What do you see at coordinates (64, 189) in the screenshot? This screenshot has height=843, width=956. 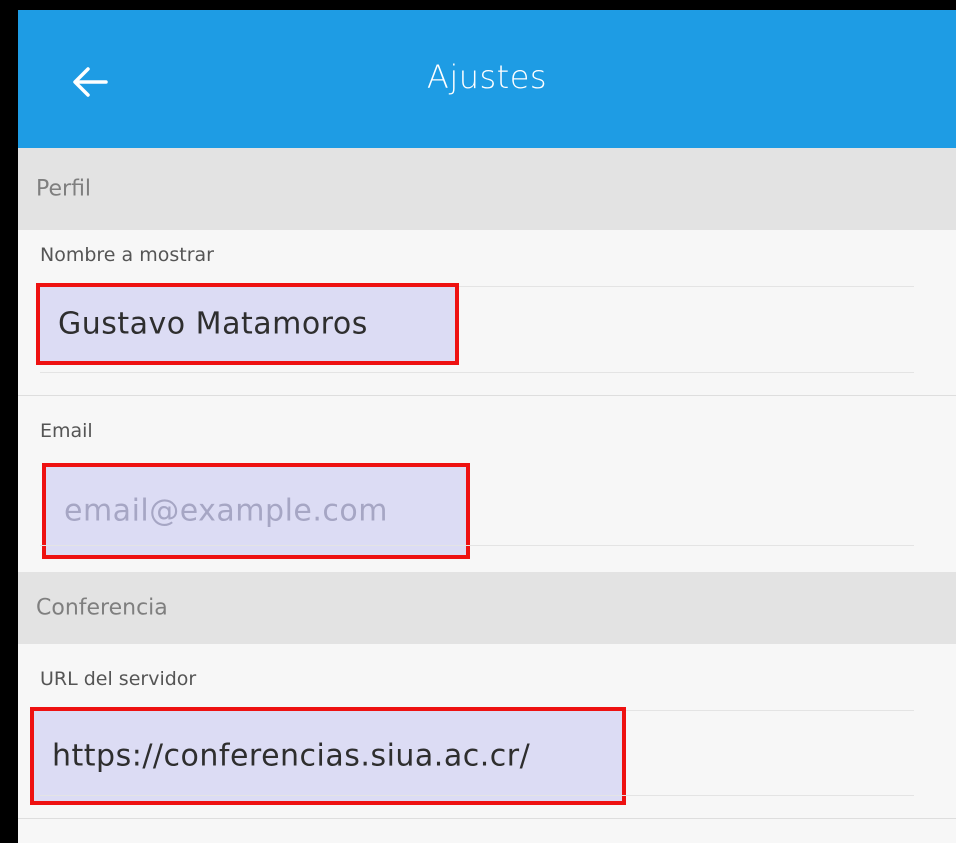 I see `section-title-perfil: Perfil` at bounding box center [64, 189].